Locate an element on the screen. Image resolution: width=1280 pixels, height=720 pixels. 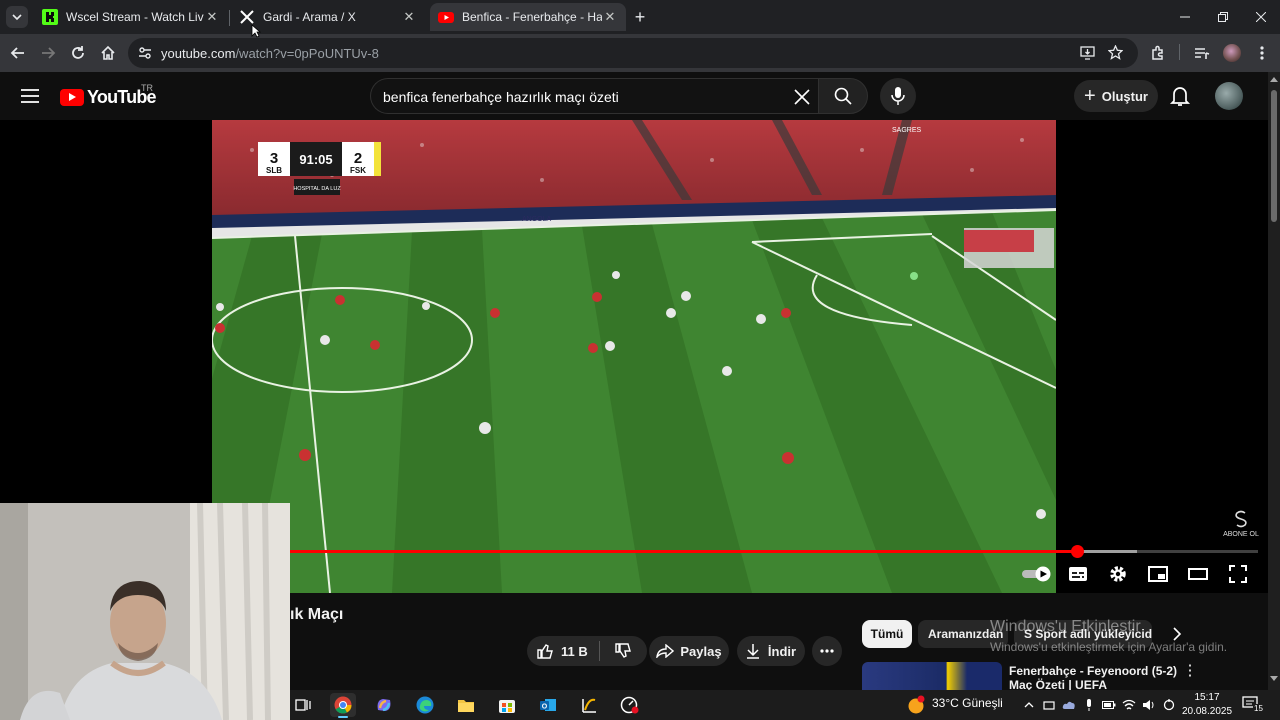
minimize-button is located at coordinates (1185, 17).